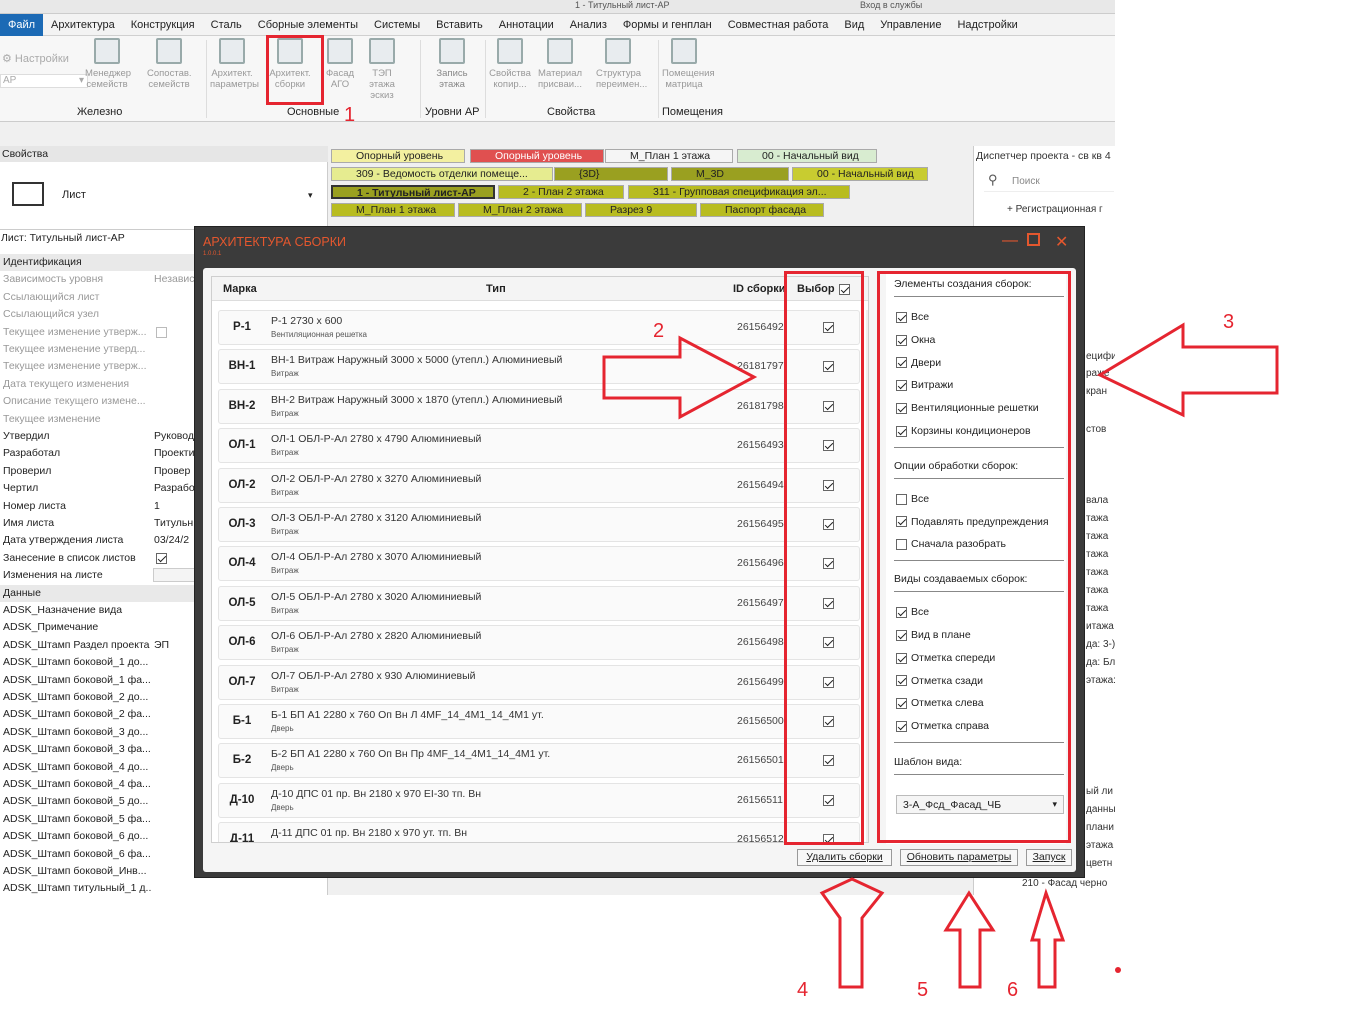  What do you see at coordinates (1049, 181) in the screenshot?
I see `browser-search: ⚲ Поиск` at bounding box center [1049, 181].